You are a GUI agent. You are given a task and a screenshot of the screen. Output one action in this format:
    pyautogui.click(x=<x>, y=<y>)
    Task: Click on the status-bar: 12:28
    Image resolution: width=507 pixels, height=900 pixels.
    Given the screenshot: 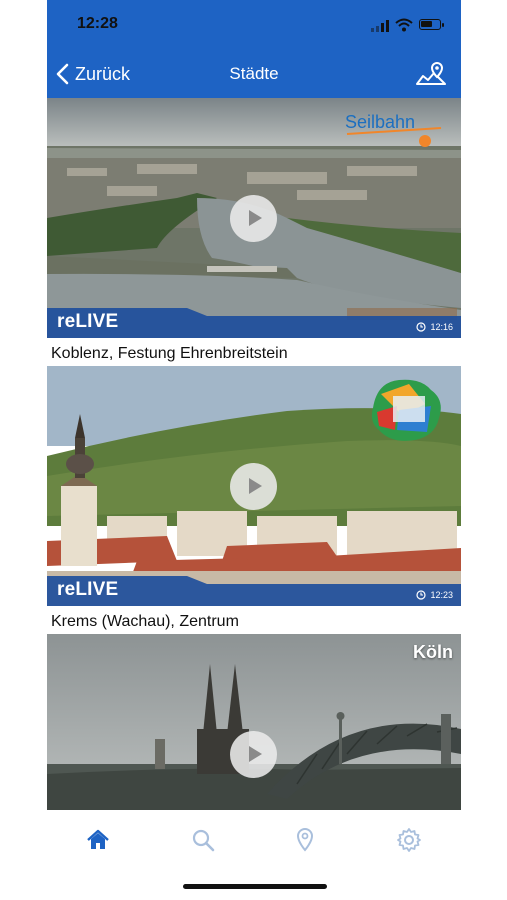 What is the action you would take?
    pyautogui.click(x=254, y=24)
    